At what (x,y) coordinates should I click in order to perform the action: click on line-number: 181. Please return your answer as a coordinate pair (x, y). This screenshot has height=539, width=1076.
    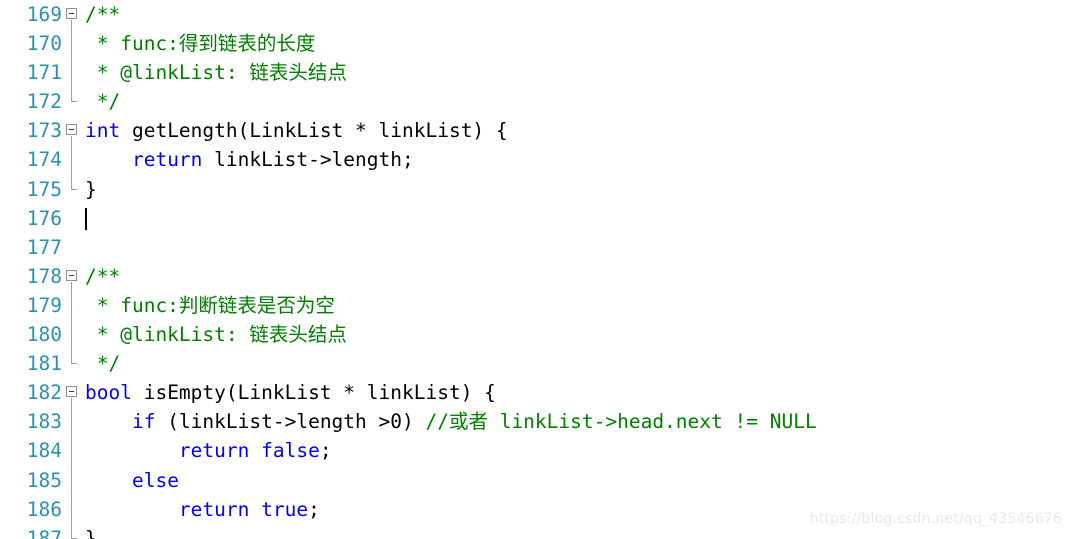
    Looking at the image, I should click on (44, 364).